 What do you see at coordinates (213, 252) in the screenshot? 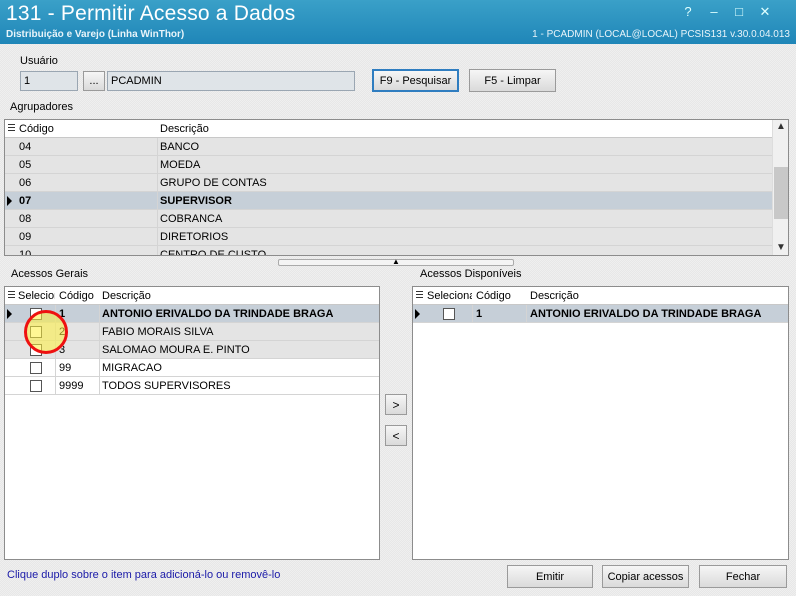
I see `cell-descricao: CENTRO DE CUSTO` at bounding box center [213, 252].